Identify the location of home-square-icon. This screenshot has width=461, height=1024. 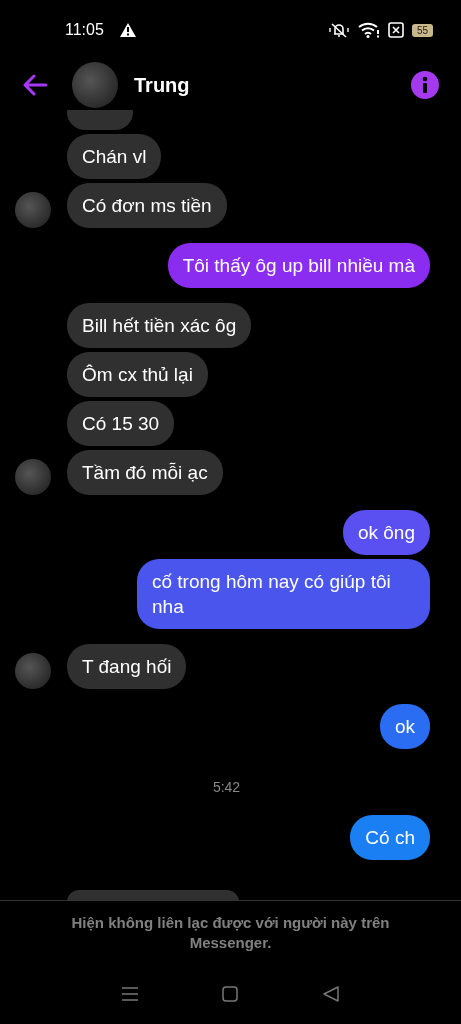
(230, 994).